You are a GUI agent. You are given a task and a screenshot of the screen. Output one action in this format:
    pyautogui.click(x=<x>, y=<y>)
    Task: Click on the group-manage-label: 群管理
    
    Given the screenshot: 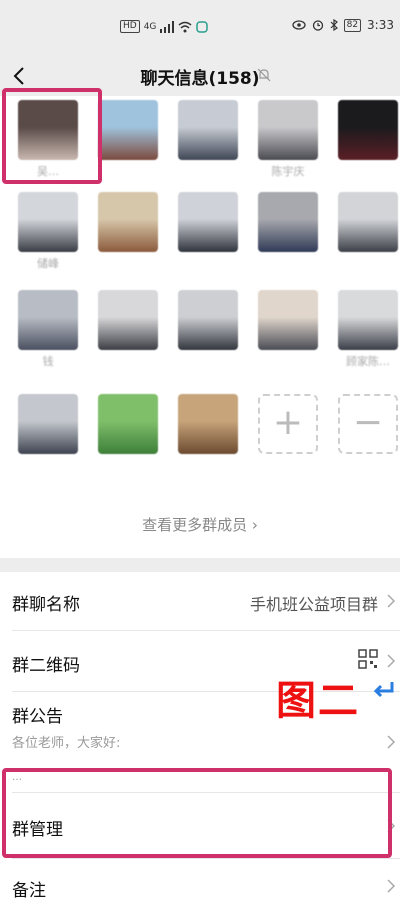 What is the action you would take?
    pyautogui.click(x=37, y=830)
    